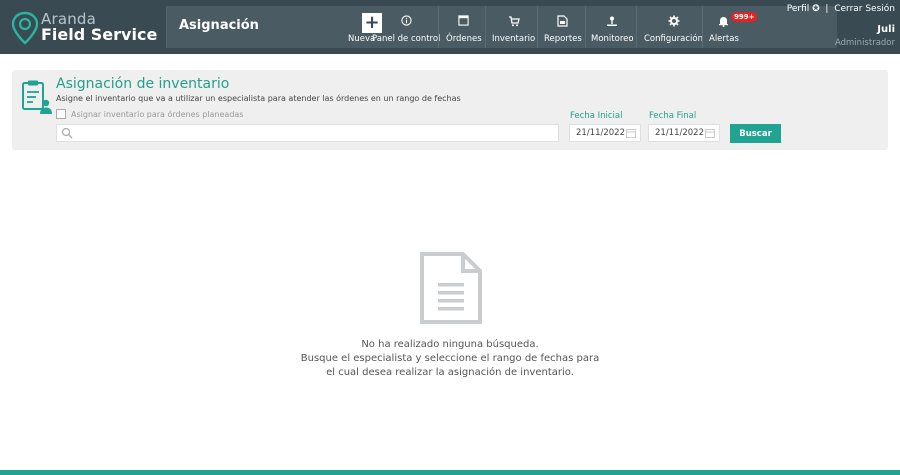 The width and height of the screenshot is (900, 475). I want to click on end-date-value: 21/11/2022, so click(679, 133).